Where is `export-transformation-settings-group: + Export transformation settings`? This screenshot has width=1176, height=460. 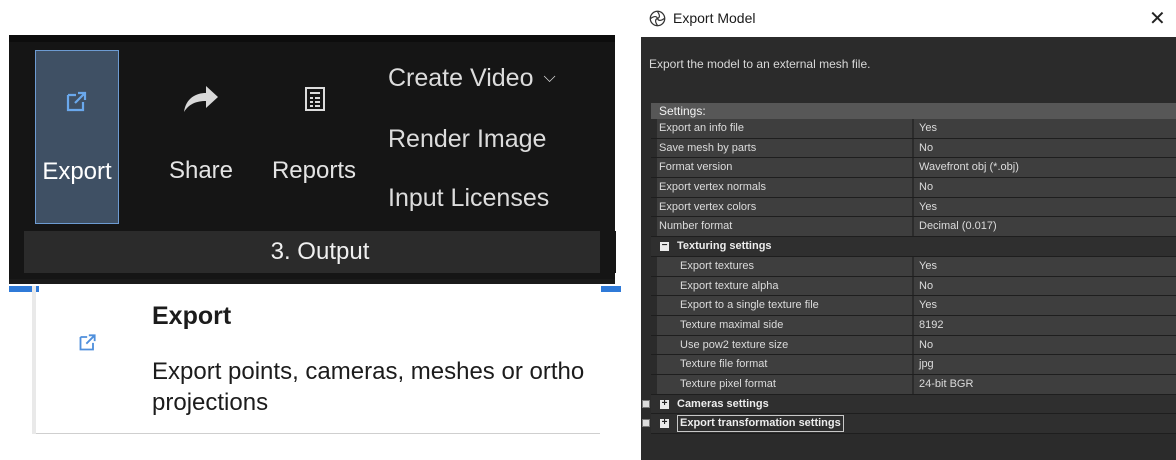
export-transformation-settings-group: + Export transformation settings is located at coordinates (909, 424).